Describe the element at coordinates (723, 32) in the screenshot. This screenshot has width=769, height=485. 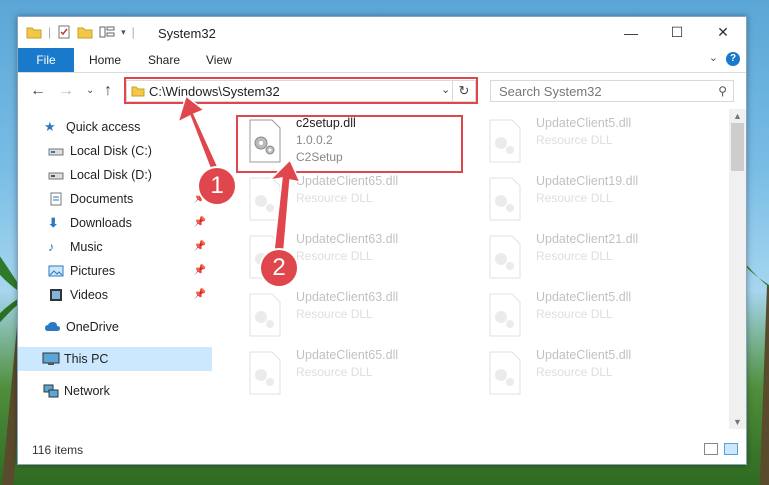
I see `close-button: ✕` at that location.